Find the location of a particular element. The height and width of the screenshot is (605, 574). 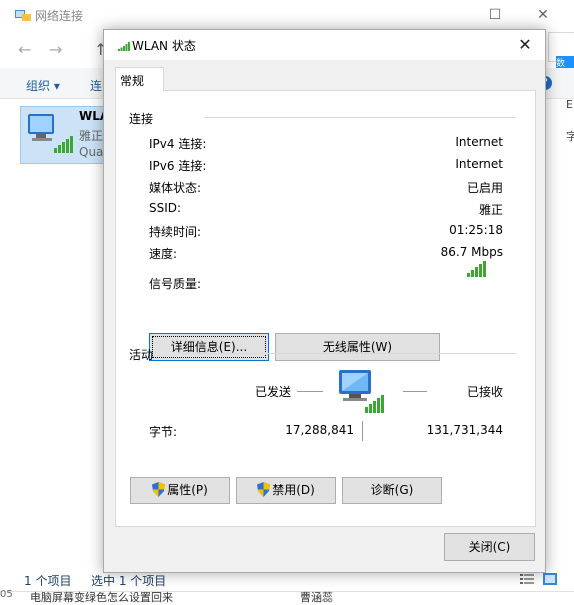

disable-button: 禁用(D) is located at coordinates (286, 490).